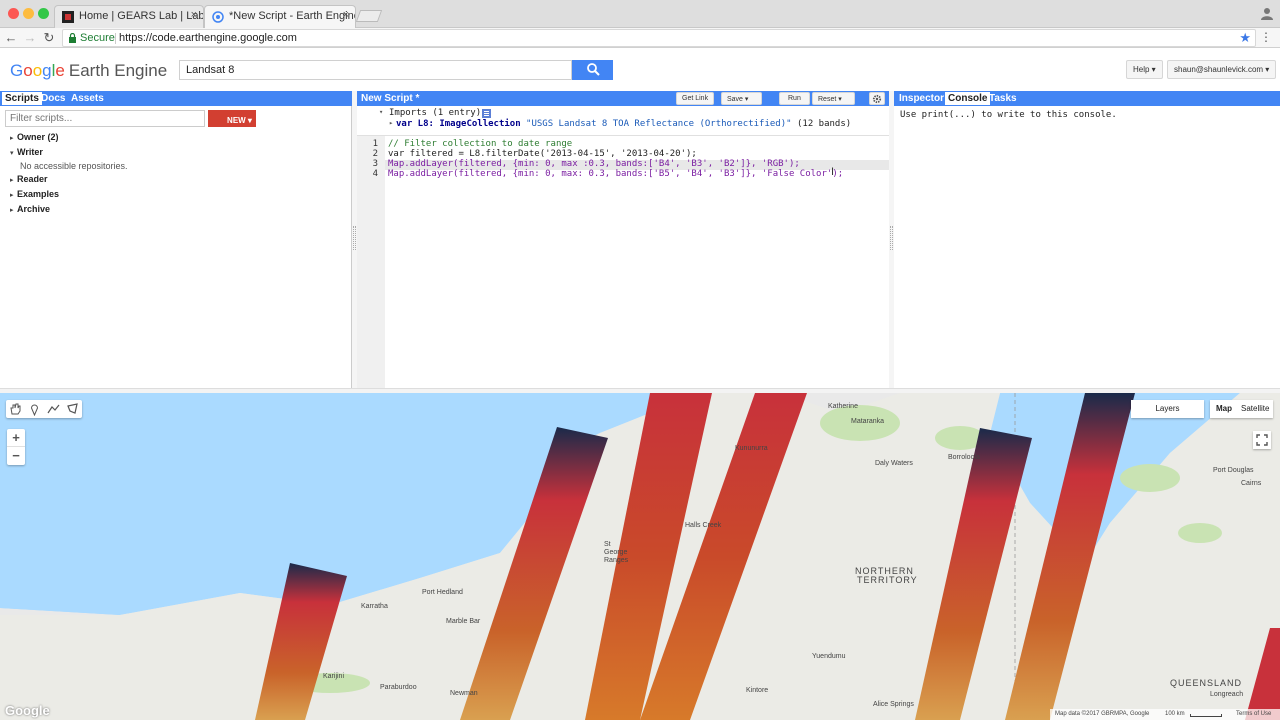 This screenshot has height=720, width=1280. I want to click on map-type-map: Map, so click(1224, 408).